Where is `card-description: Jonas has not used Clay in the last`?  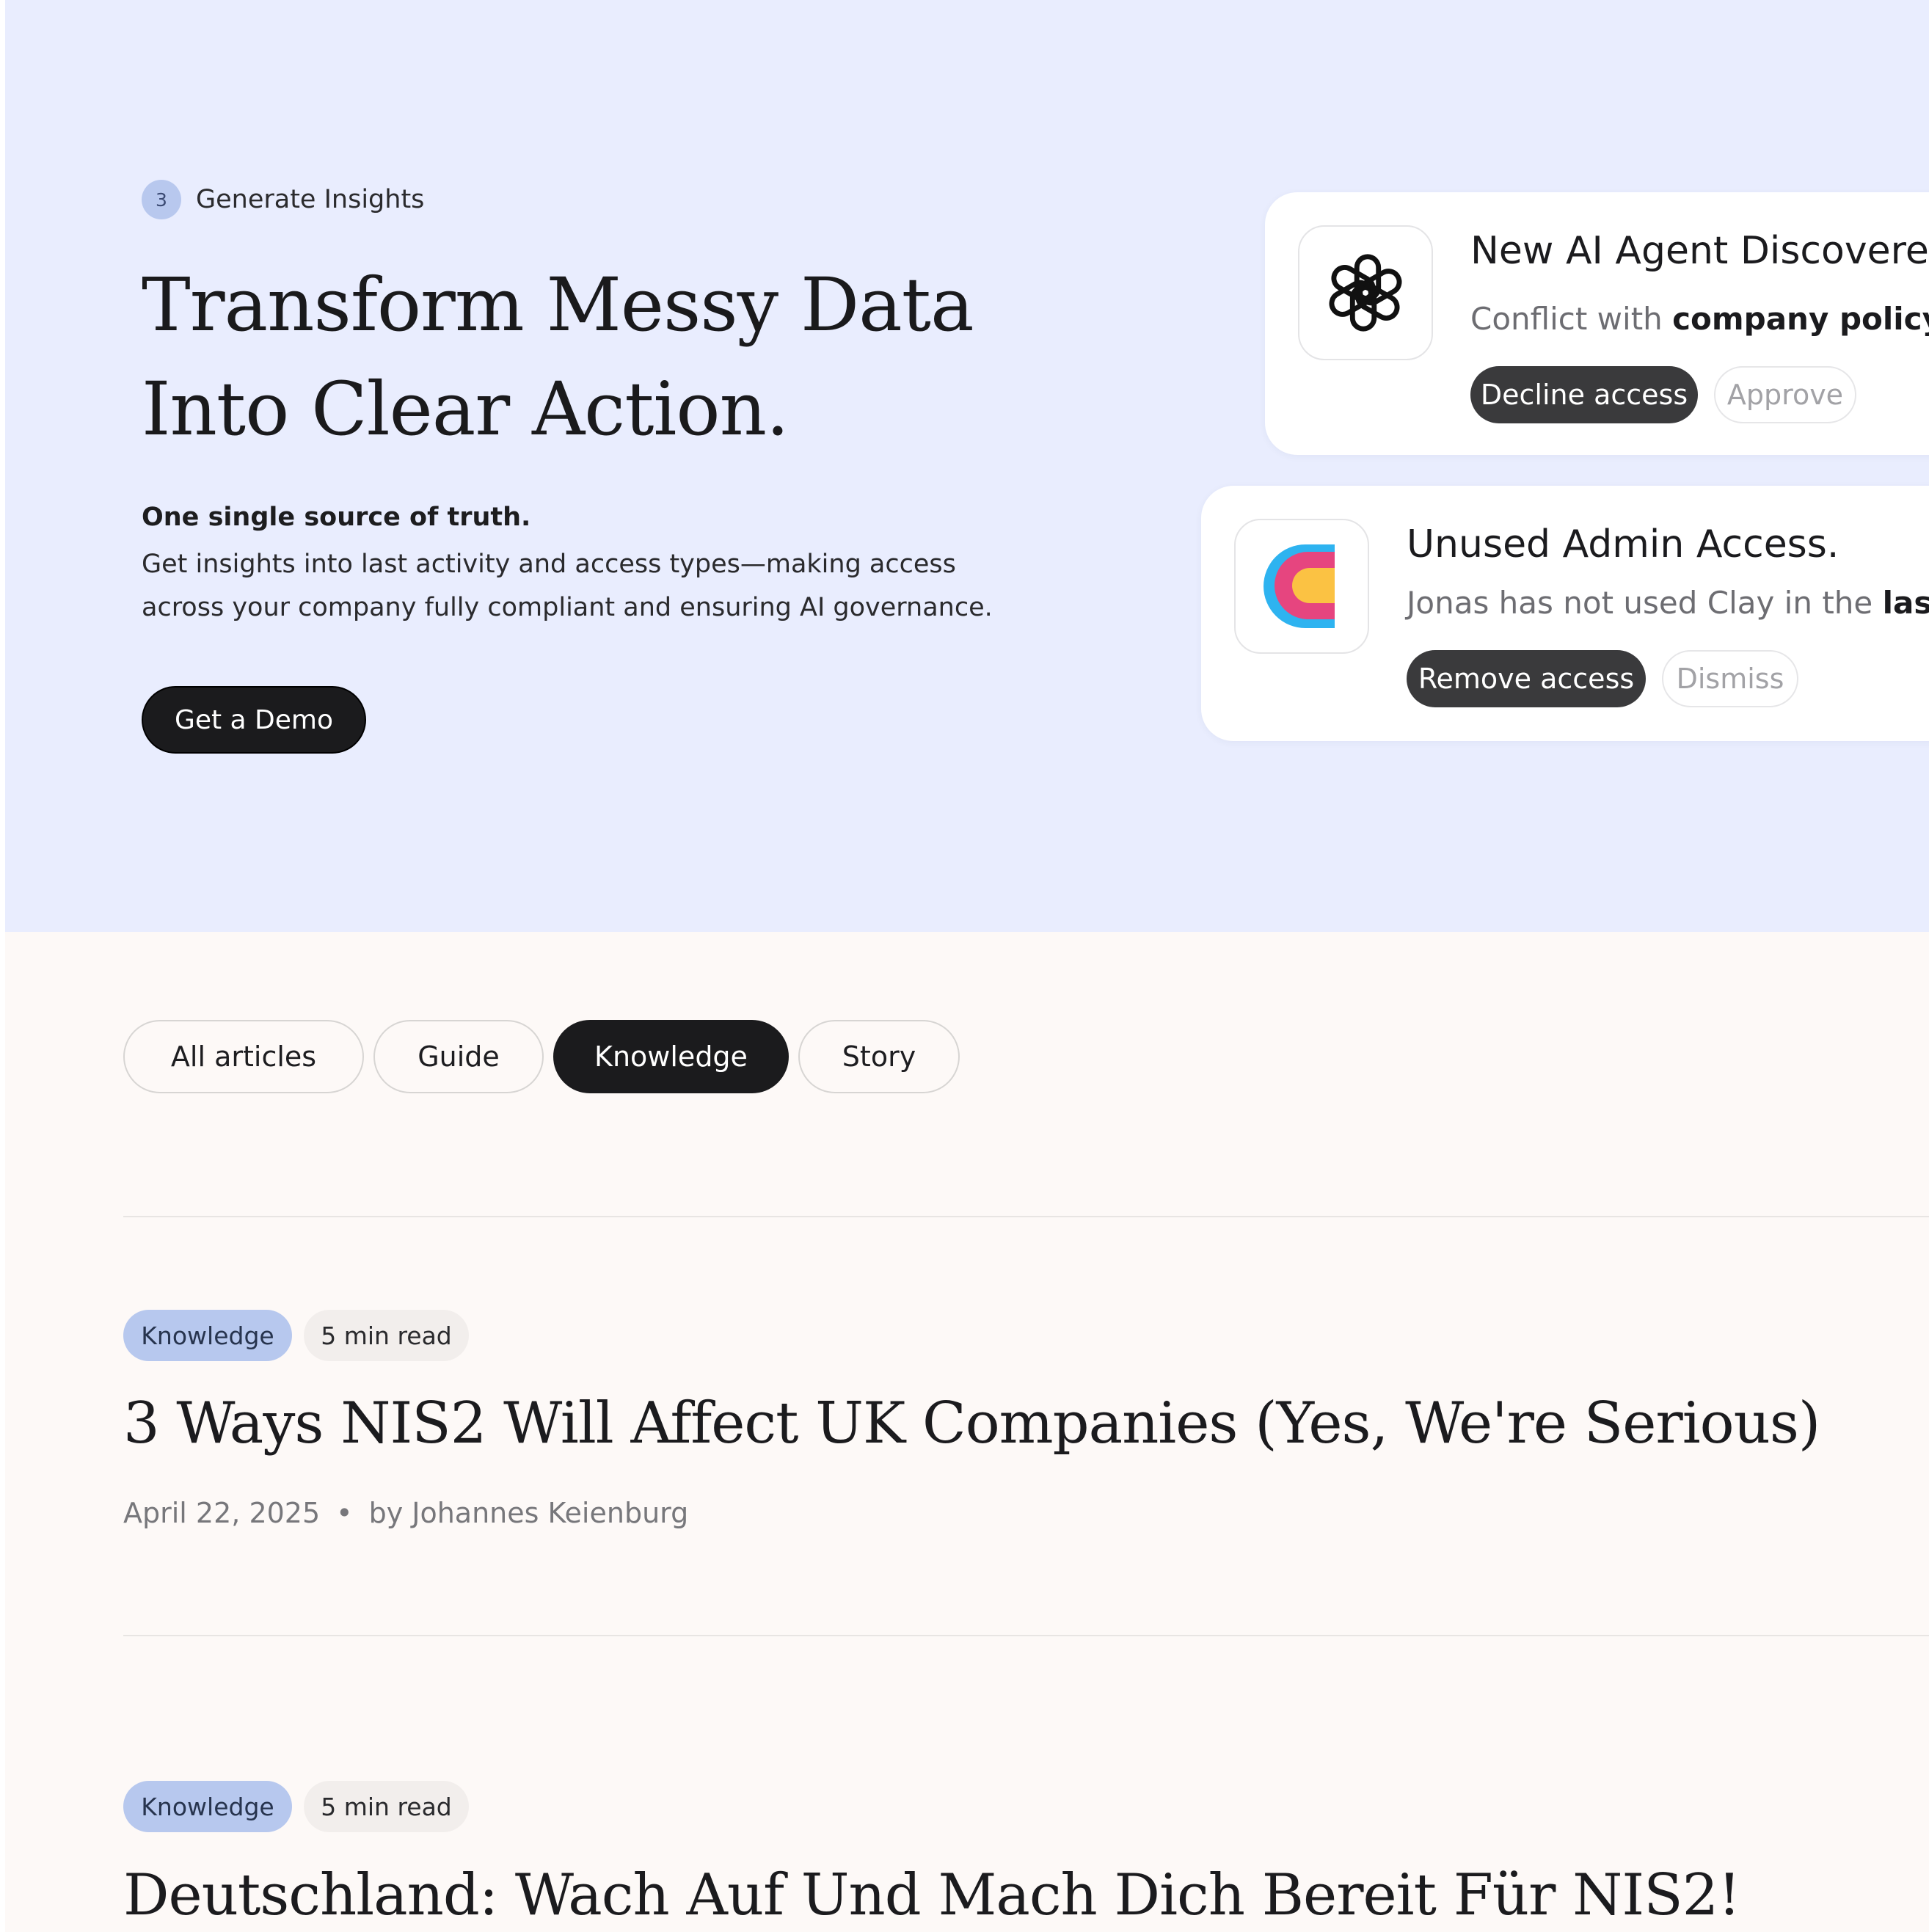 card-description: Jonas has not used Clay in the last is located at coordinates (1668, 603).